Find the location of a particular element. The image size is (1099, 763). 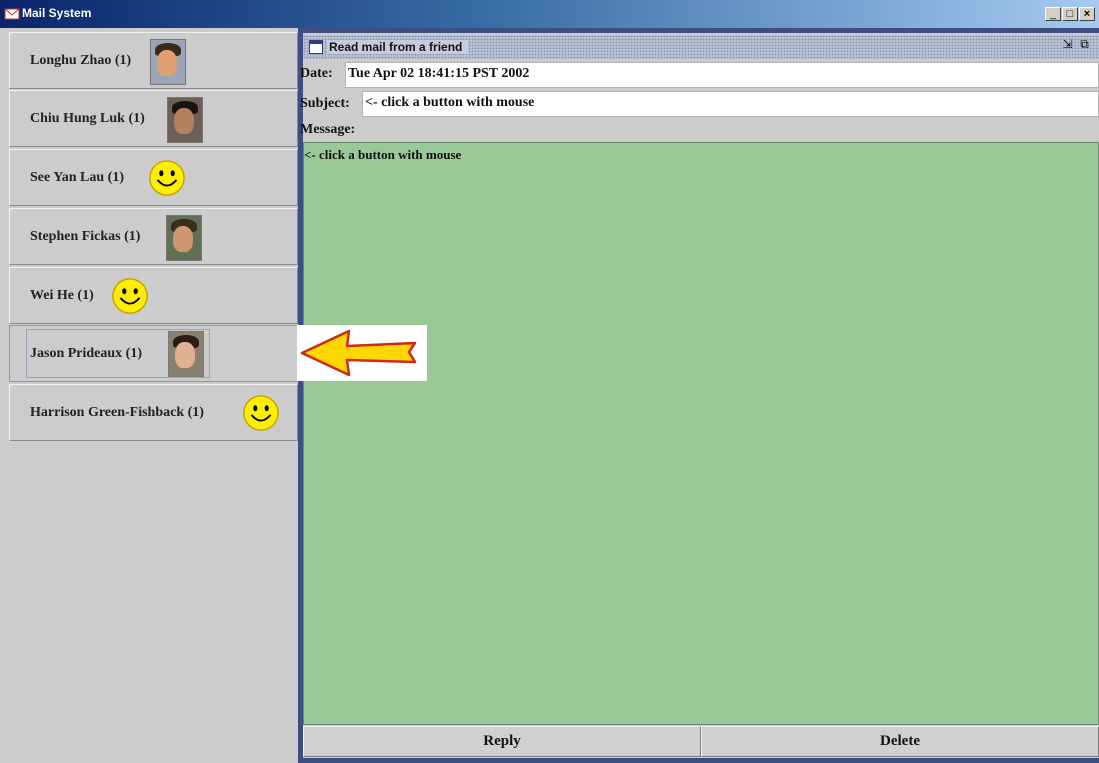

friend-label: Wei He (1) is located at coordinates (62, 295).